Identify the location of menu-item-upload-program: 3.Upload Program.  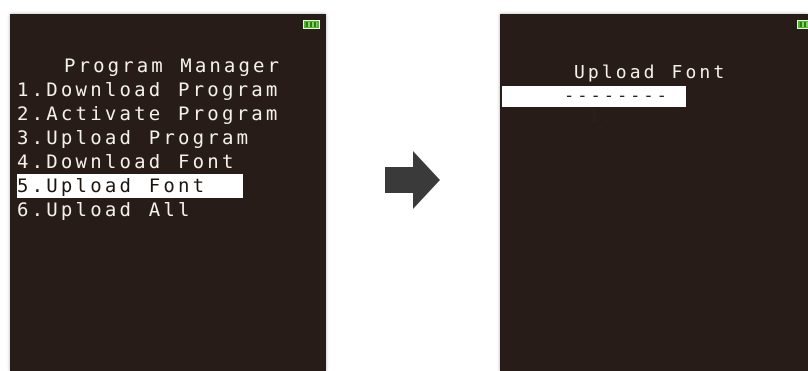
(134, 138).